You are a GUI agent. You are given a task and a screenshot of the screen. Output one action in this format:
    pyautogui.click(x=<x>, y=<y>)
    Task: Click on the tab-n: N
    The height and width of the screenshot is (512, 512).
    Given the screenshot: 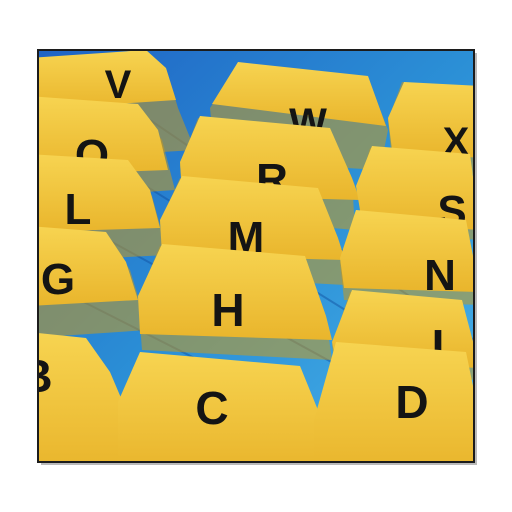 What is the action you would take?
    pyautogui.click(x=407, y=257)
    